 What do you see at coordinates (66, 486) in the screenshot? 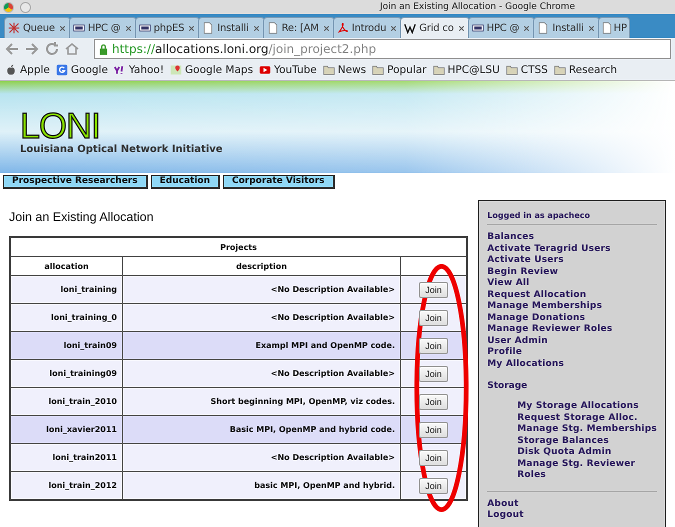
I see `table-cell: loni_train_2012` at bounding box center [66, 486].